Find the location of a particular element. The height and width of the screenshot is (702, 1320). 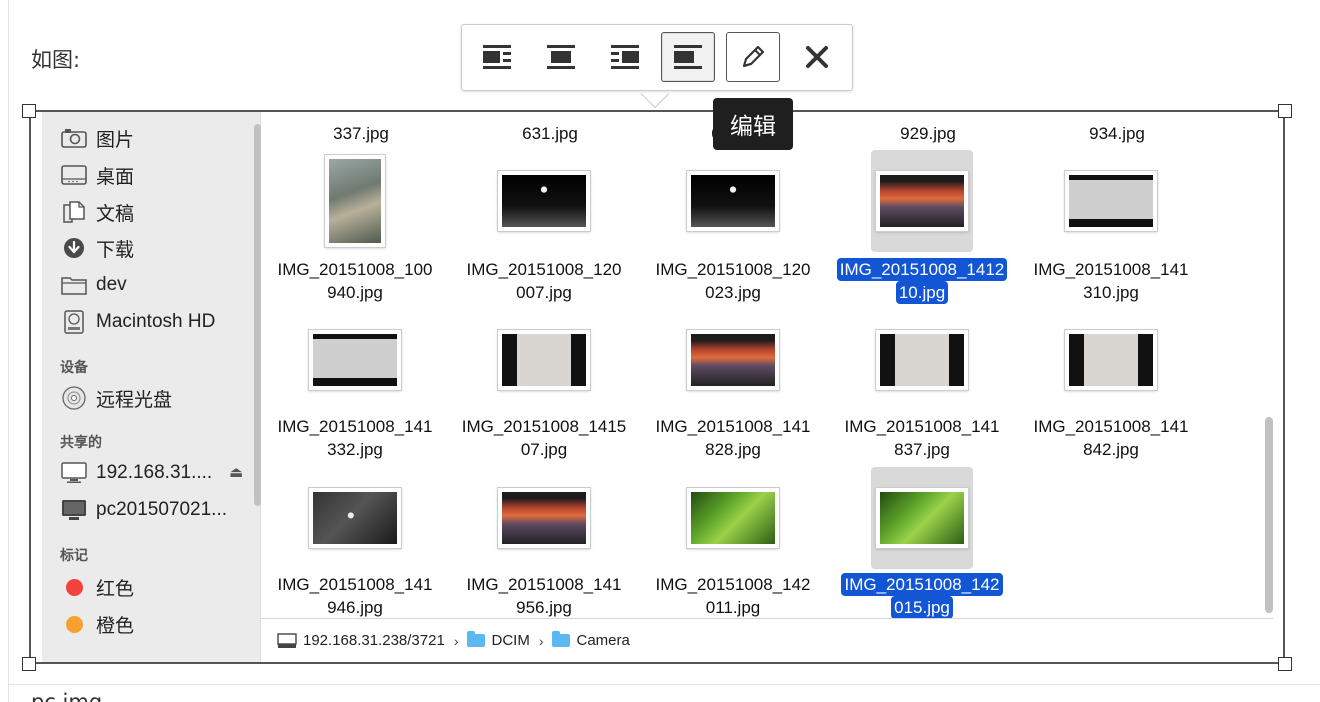

align-right-wrap-icon is located at coordinates (625, 57).